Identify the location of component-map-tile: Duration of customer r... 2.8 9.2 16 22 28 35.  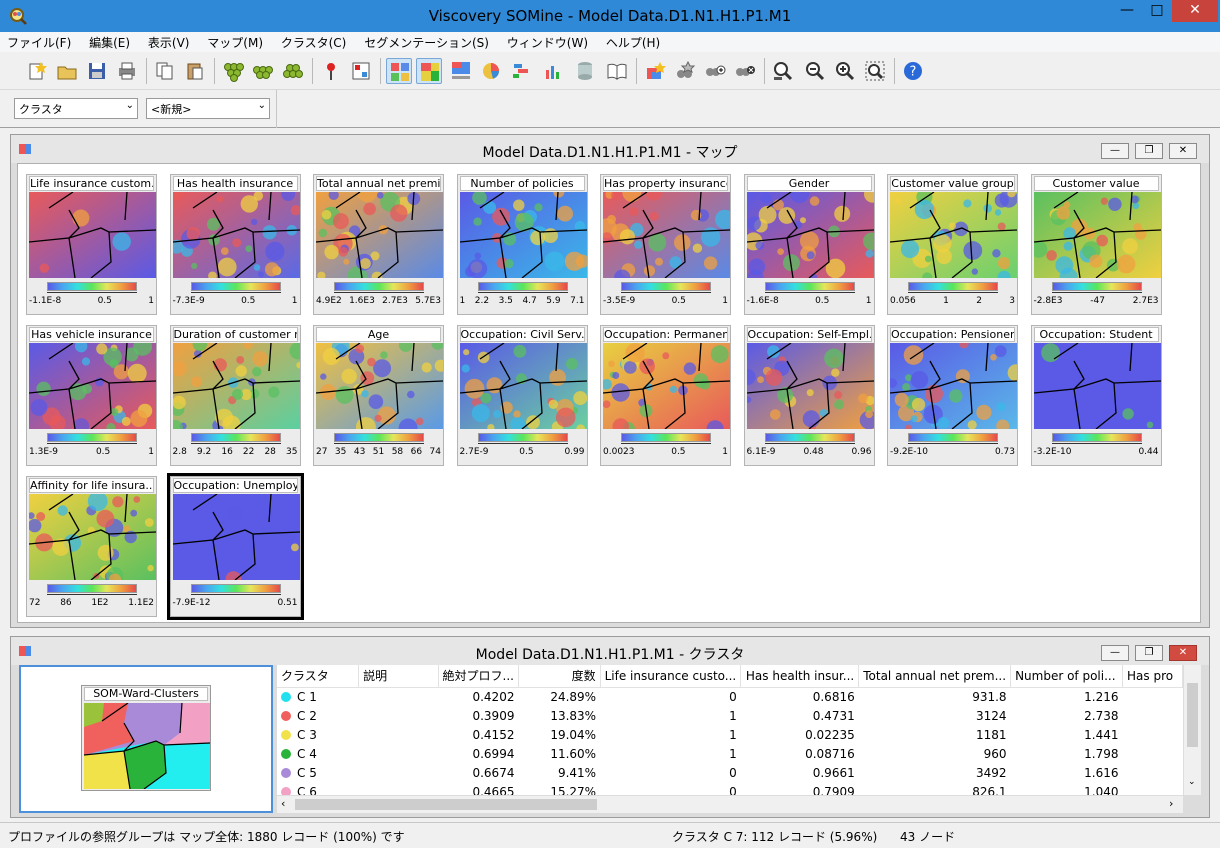
(237, 395).